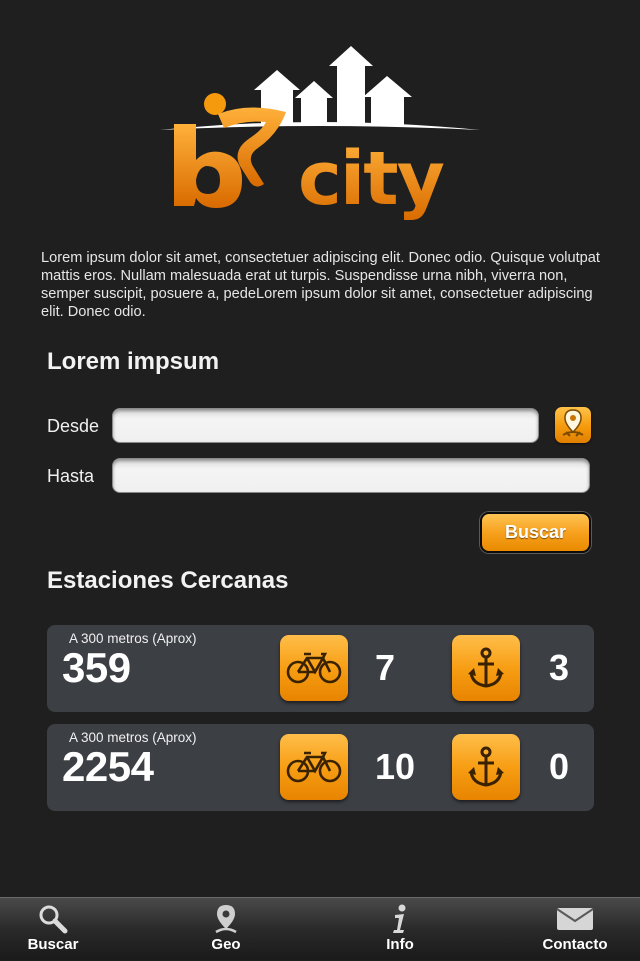 The width and height of the screenshot is (640, 961). I want to click on desde-input, so click(325, 425).